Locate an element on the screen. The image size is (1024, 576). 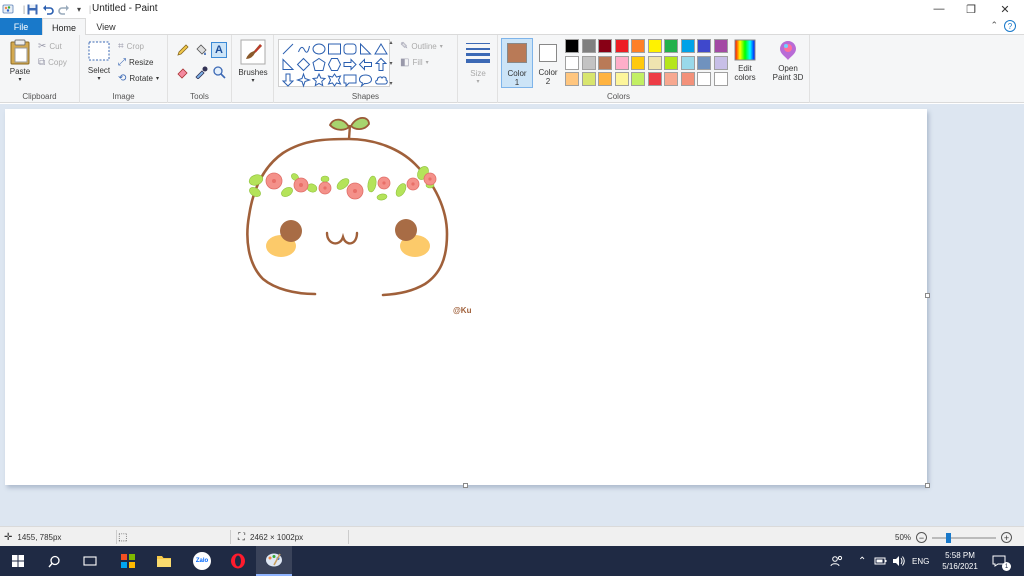
color2-button: Color 2 is located at coordinates (548, 63).